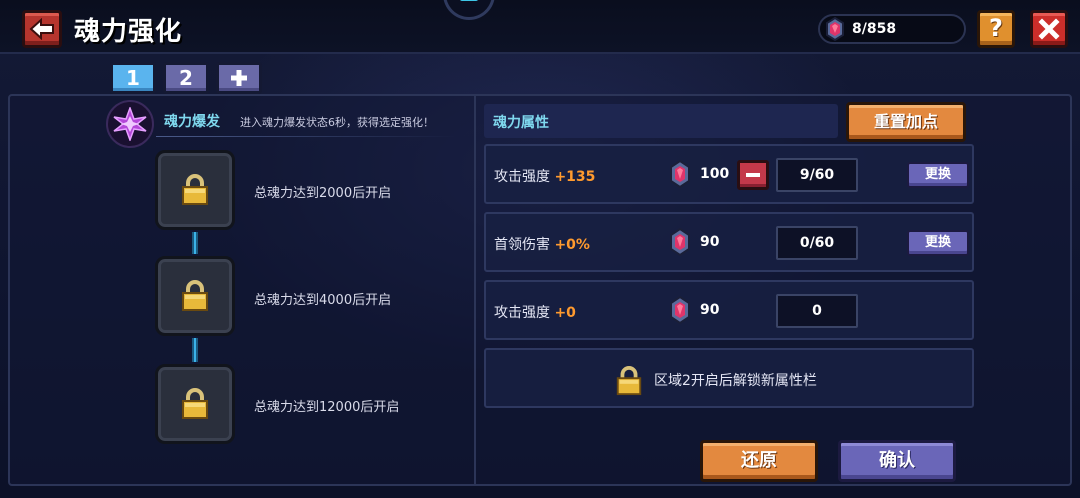  Describe the element at coordinates (729, 242) in the screenshot. I see `attribute-row: 首领伤害 +0% 90 0/60 更换` at that location.